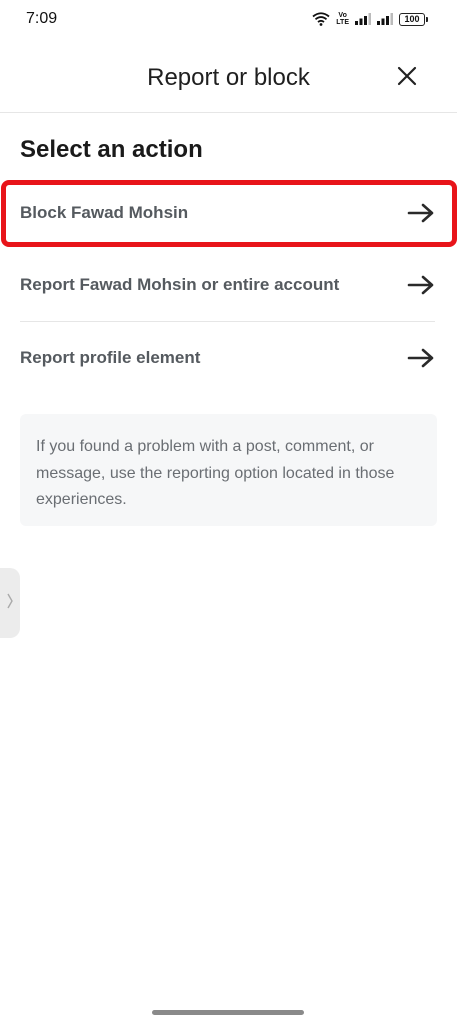 The image size is (457, 1024). I want to click on home-indicator, so click(228, 1012).